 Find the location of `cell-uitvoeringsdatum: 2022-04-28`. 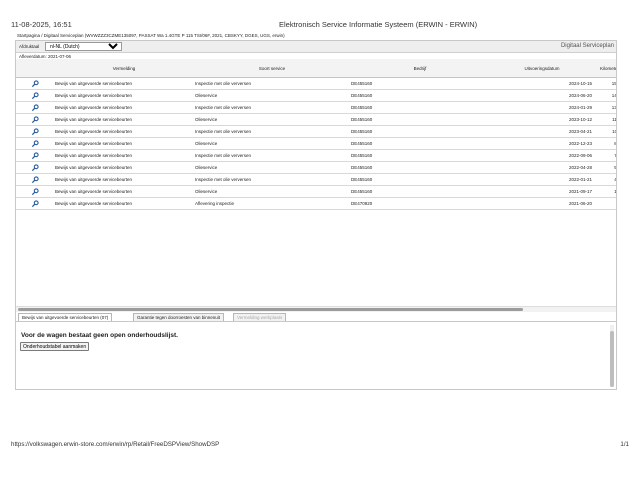

cell-uitvoeringsdatum: 2022-04-28 is located at coordinates (542, 167).